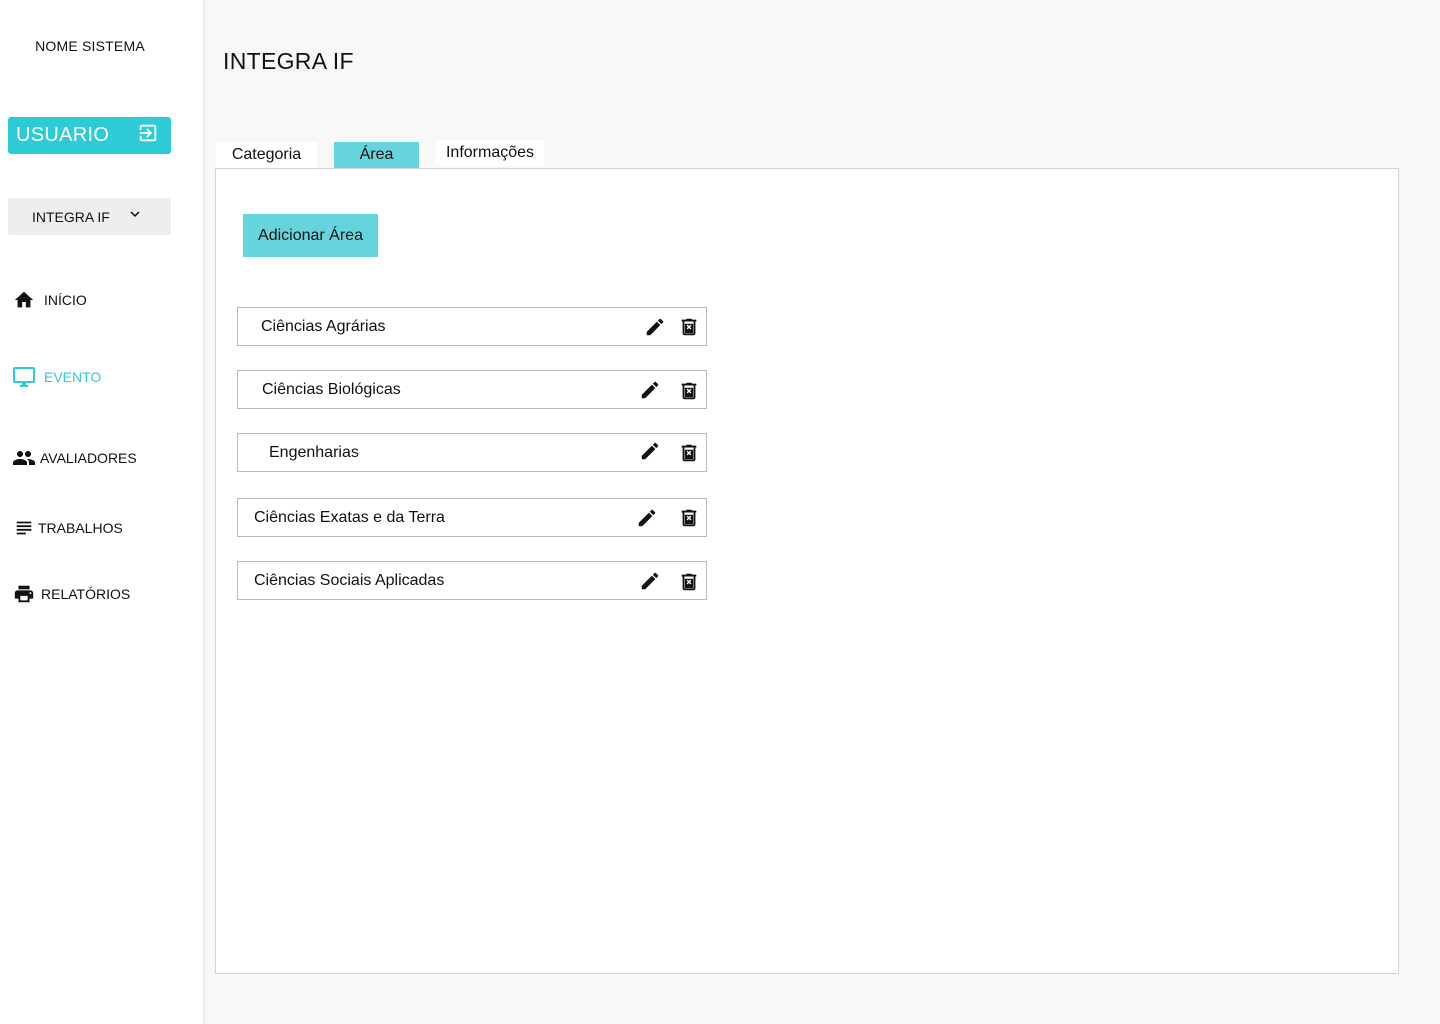 The width and height of the screenshot is (1440, 1024). I want to click on home-icon, so click(24, 300).